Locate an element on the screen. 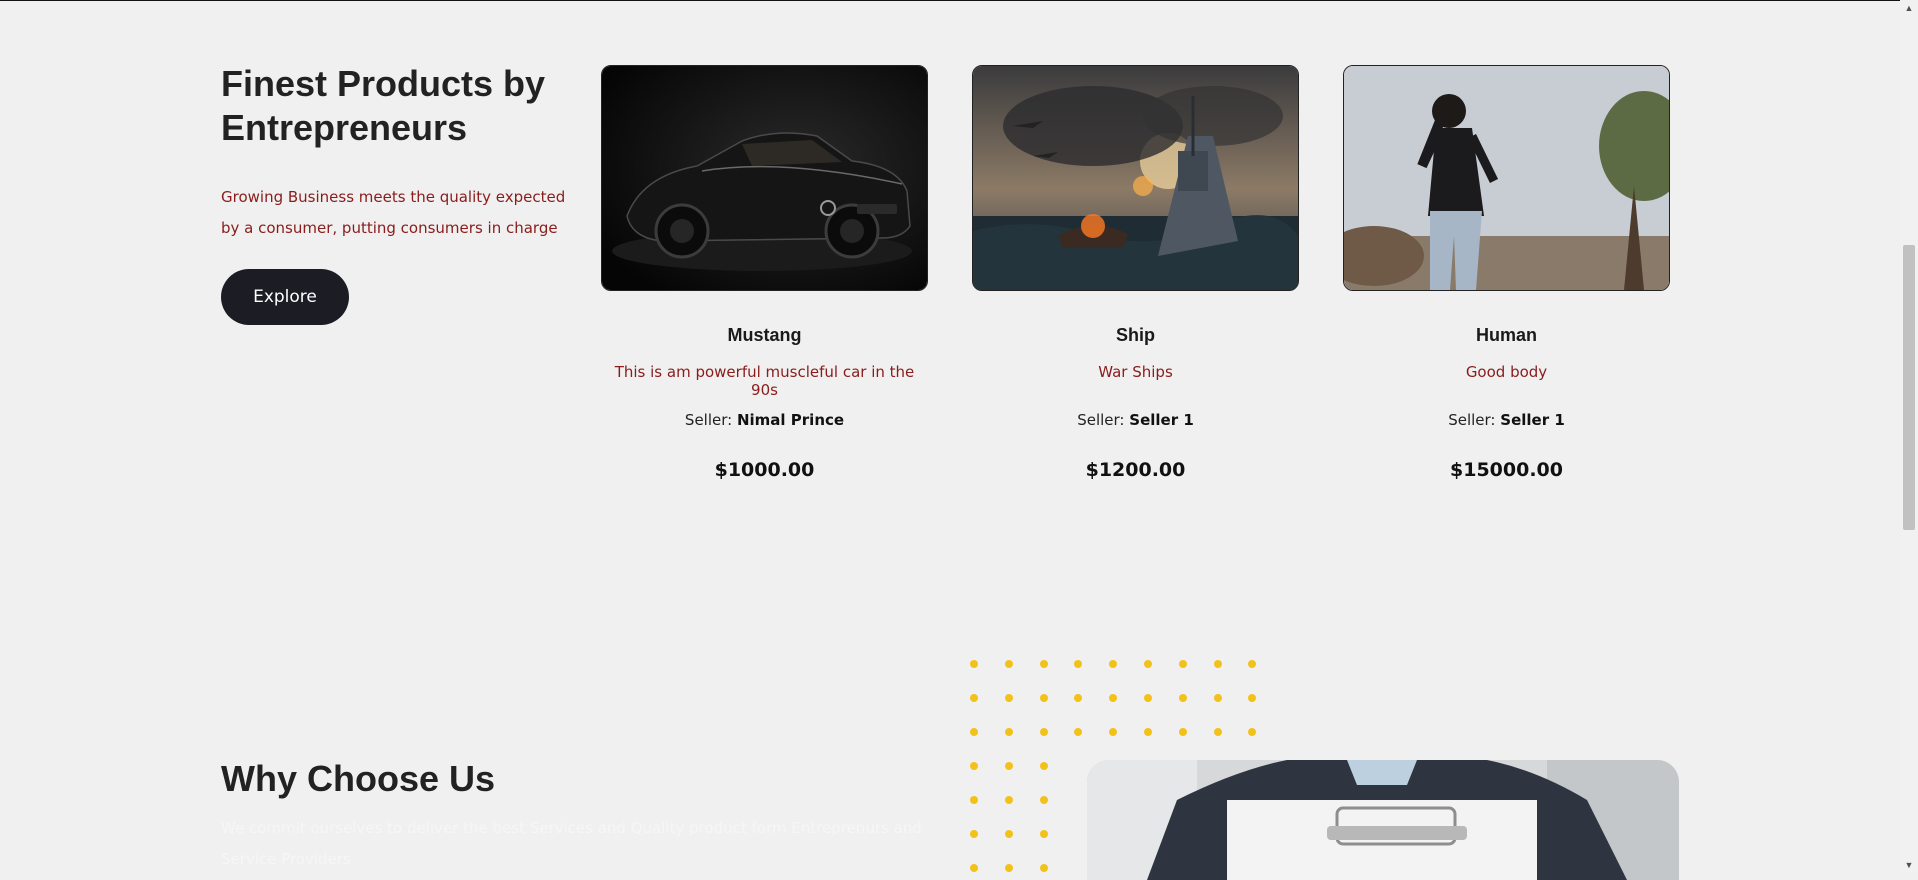  vertical-scrollbar: ▲ ▼ is located at coordinates (1909, 436).